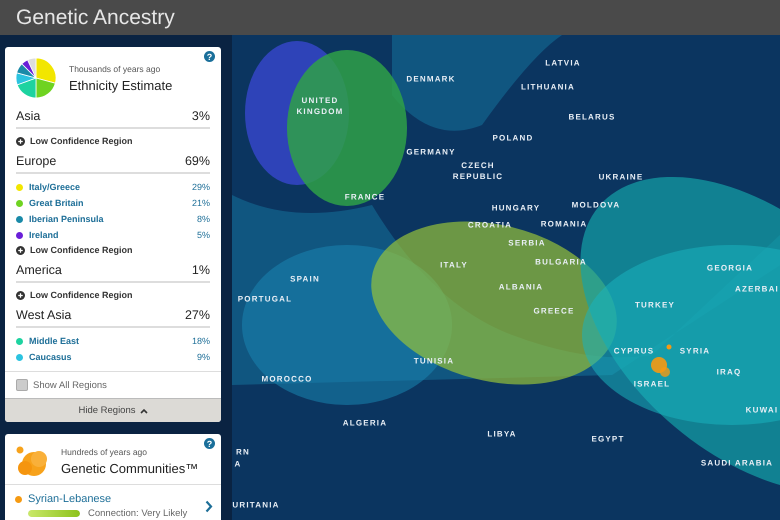  Describe the element at coordinates (287, 379) in the screenshot. I see `country-label: MOROCCO` at that location.